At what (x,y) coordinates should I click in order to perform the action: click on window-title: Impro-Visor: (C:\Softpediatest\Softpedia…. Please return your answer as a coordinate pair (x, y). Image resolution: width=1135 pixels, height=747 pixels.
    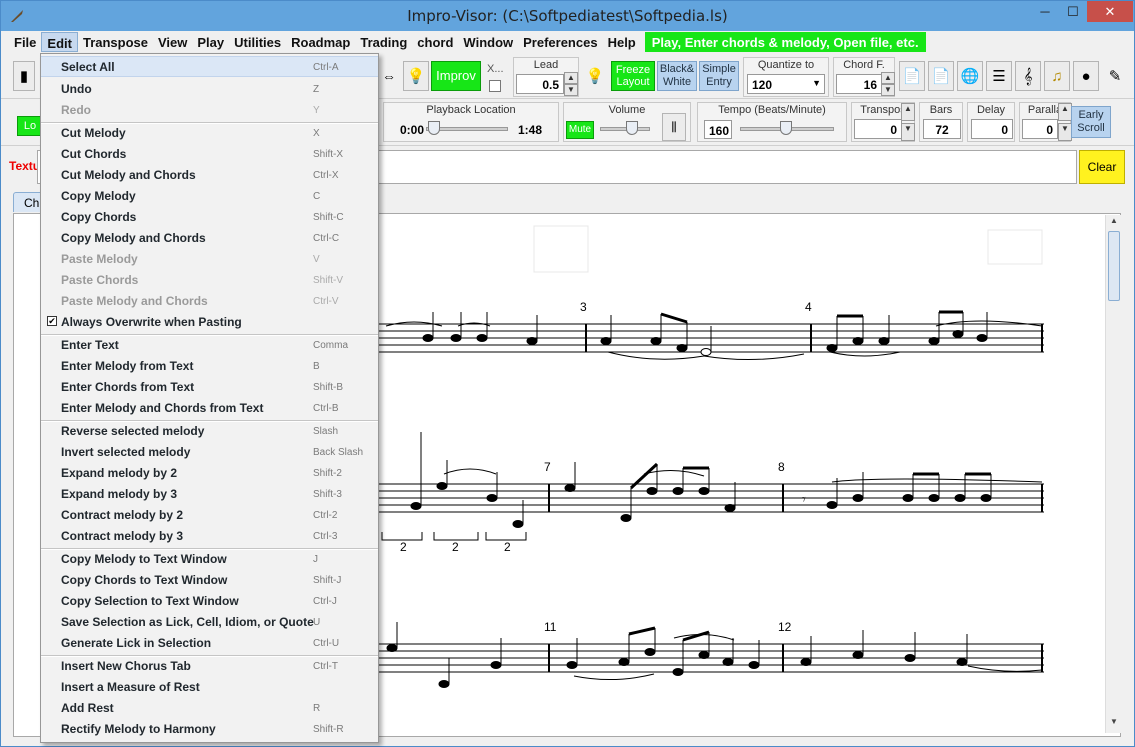
    Looking at the image, I should click on (567, 16).